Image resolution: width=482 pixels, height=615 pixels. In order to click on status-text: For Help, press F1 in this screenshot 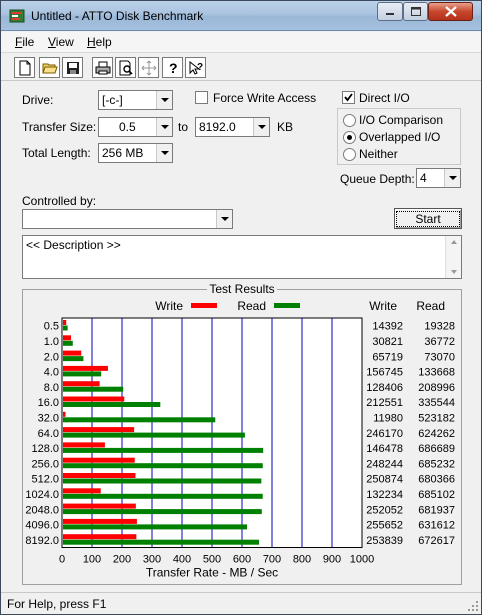, I will do `click(57, 604)`.